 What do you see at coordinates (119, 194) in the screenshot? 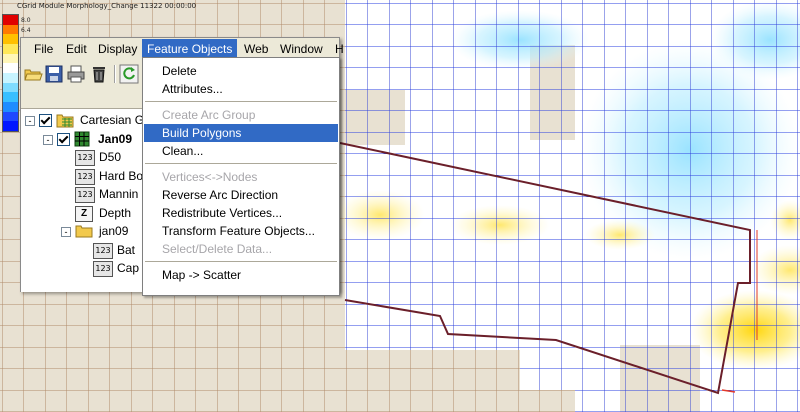
I see `tree-item-label: Mannin` at bounding box center [119, 194].